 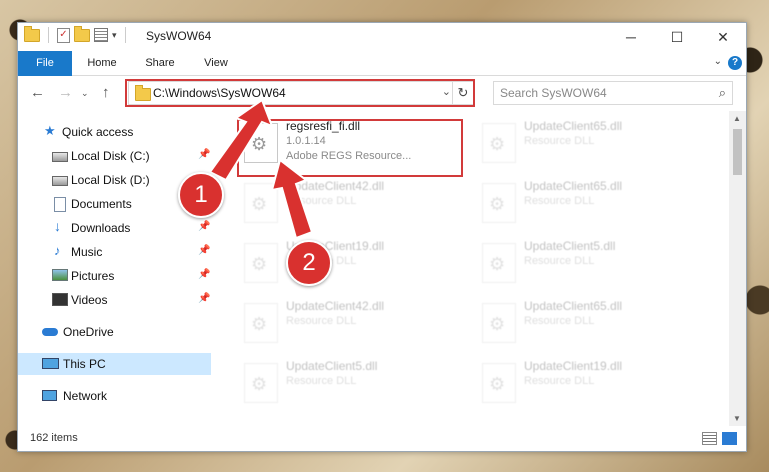 What do you see at coordinates (241, 140) in the screenshot?
I see `arrow-to-address-bar` at bounding box center [241, 140].